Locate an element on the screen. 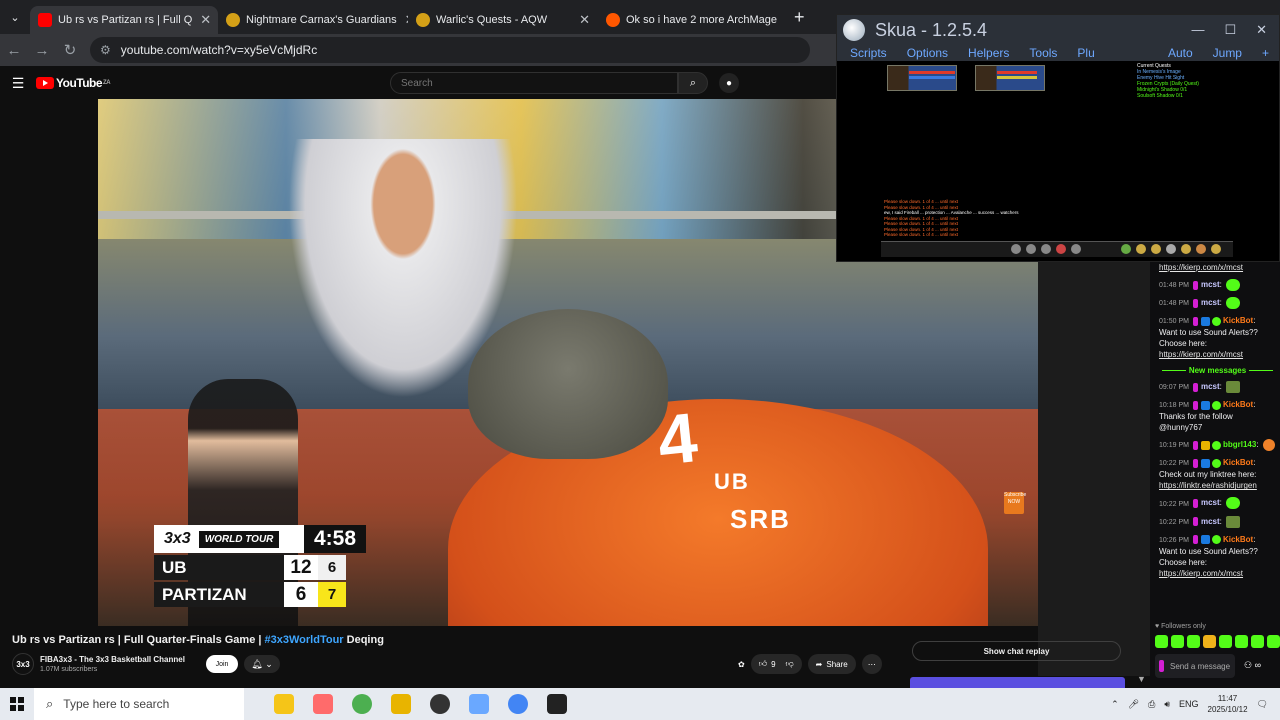 This screenshot has width=1280, height=720. close-icon: ✕ is located at coordinates (1261, 30).